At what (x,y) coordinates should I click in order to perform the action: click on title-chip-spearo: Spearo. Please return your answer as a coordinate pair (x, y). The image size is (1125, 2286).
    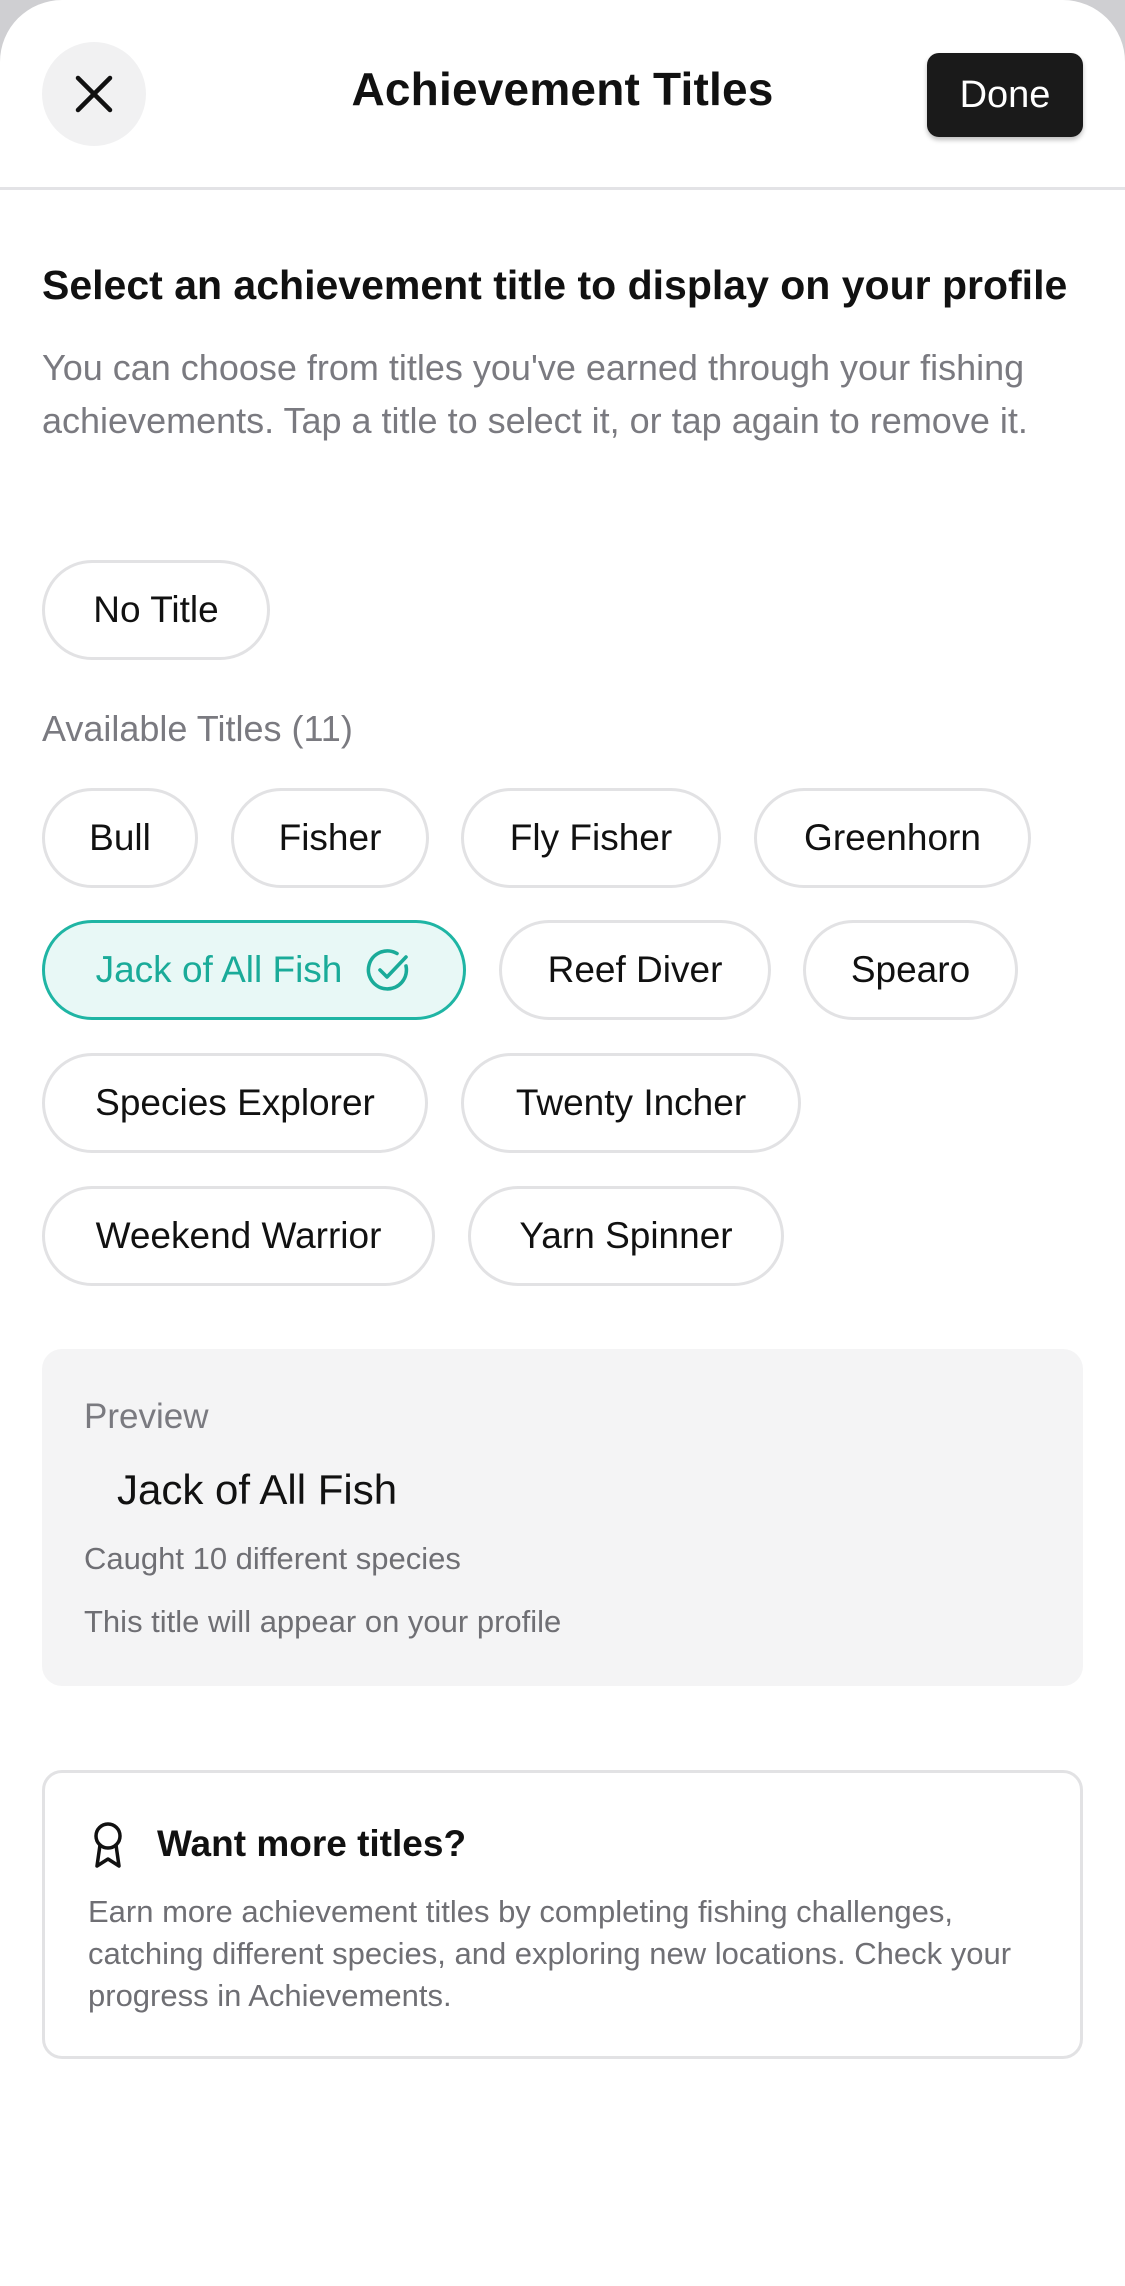
    Looking at the image, I should click on (910, 970).